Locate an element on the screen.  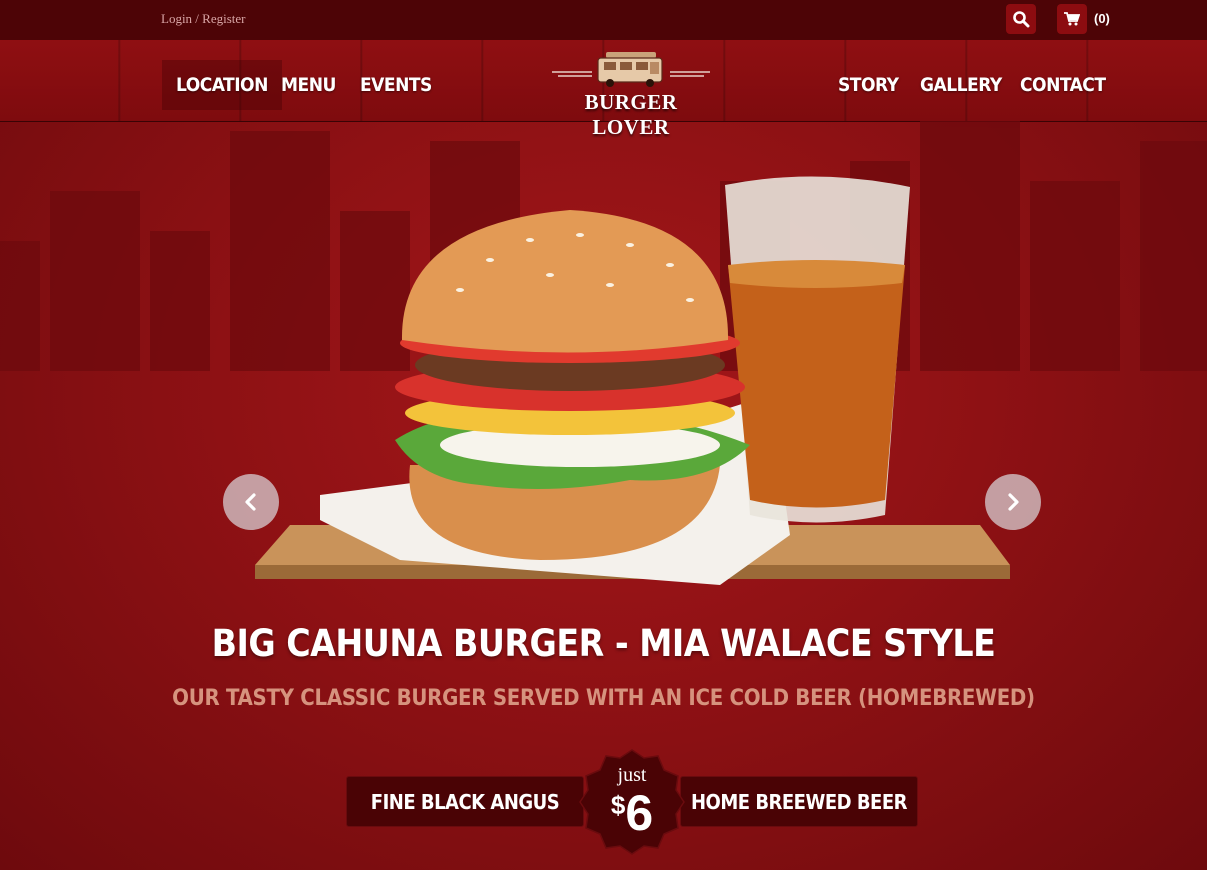
nav-contact: CONTACT is located at coordinates (1063, 85).